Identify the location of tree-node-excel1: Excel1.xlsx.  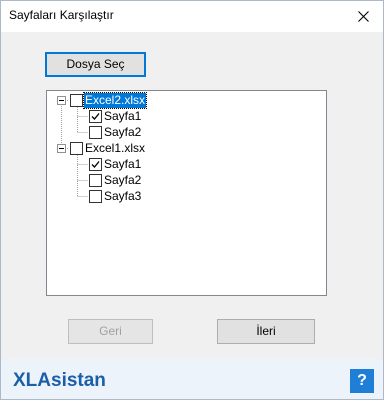
(117, 149).